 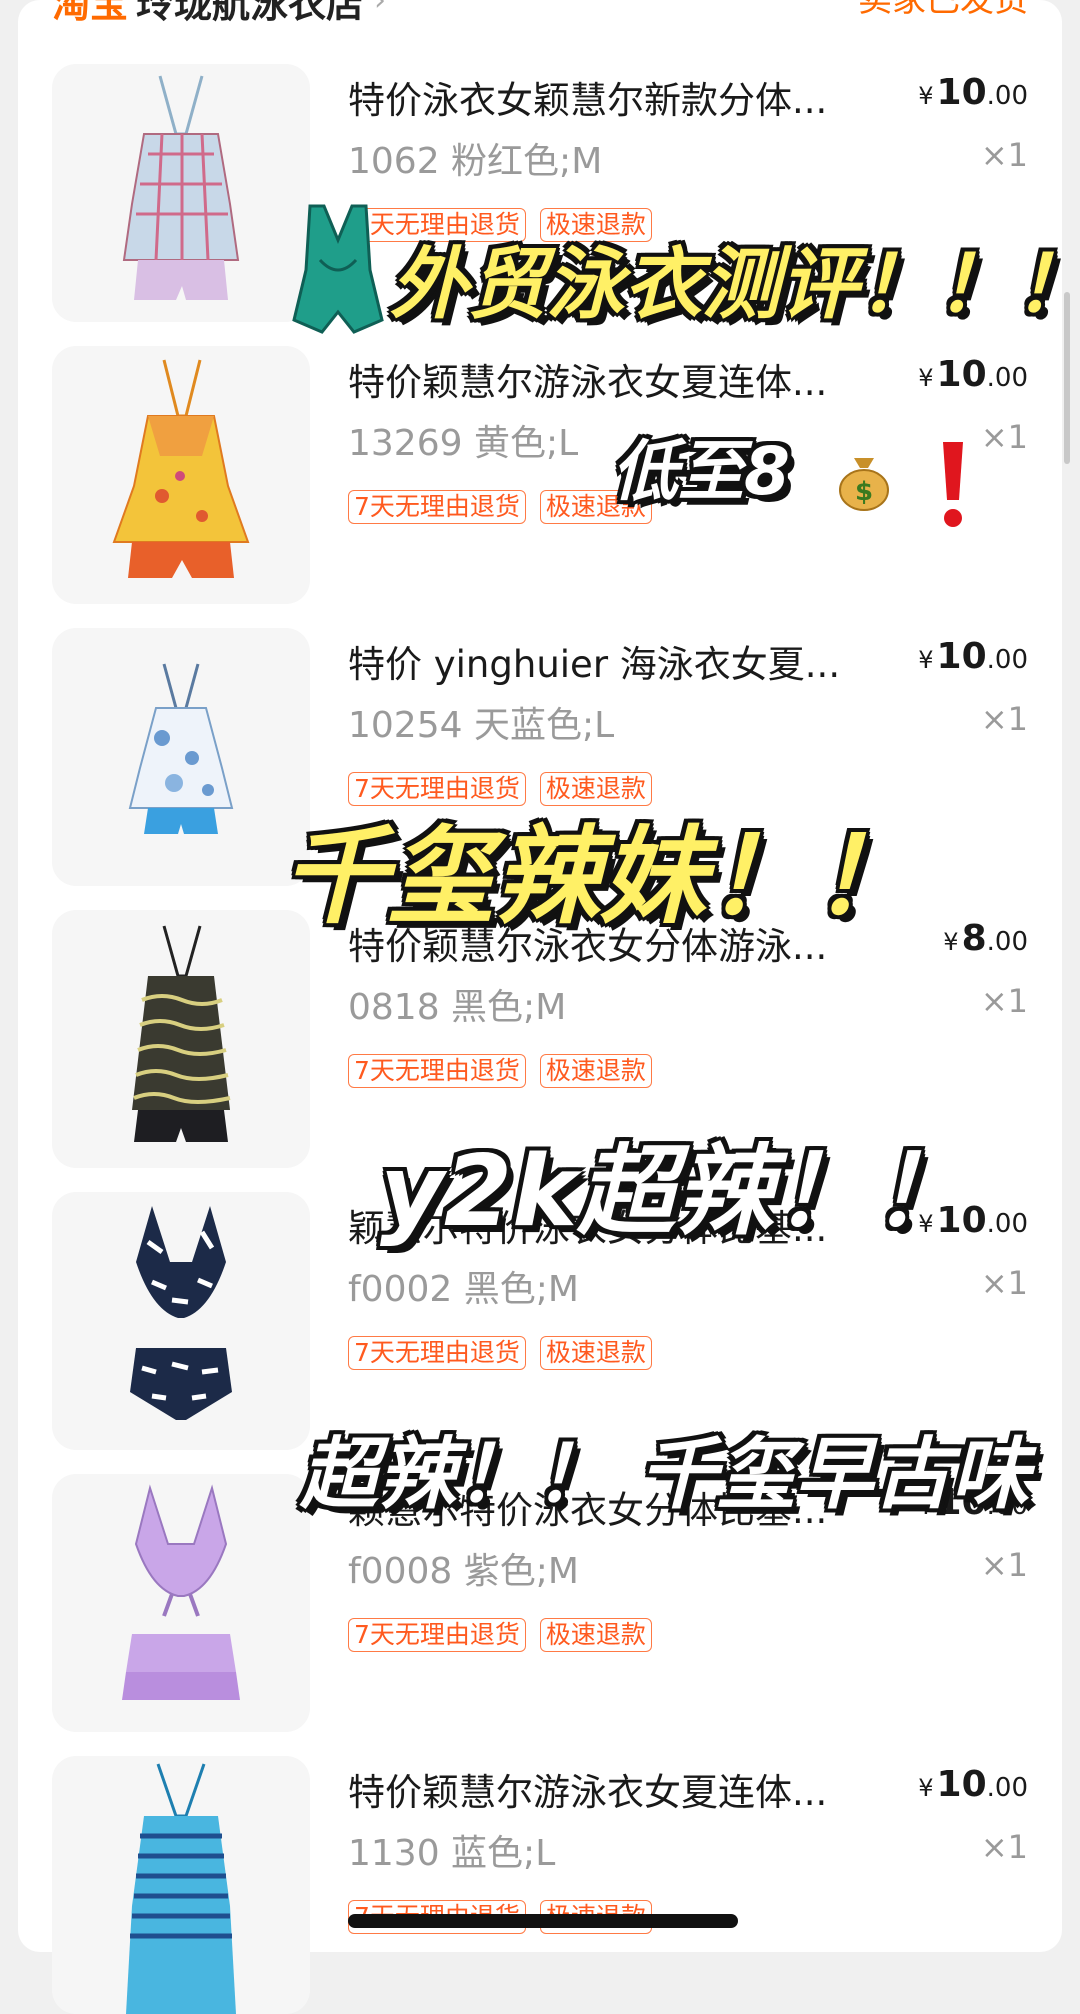 What do you see at coordinates (985, 938) in the screenshot?
I see `item-price: ¥8.00` at bounding box center [985, 938].